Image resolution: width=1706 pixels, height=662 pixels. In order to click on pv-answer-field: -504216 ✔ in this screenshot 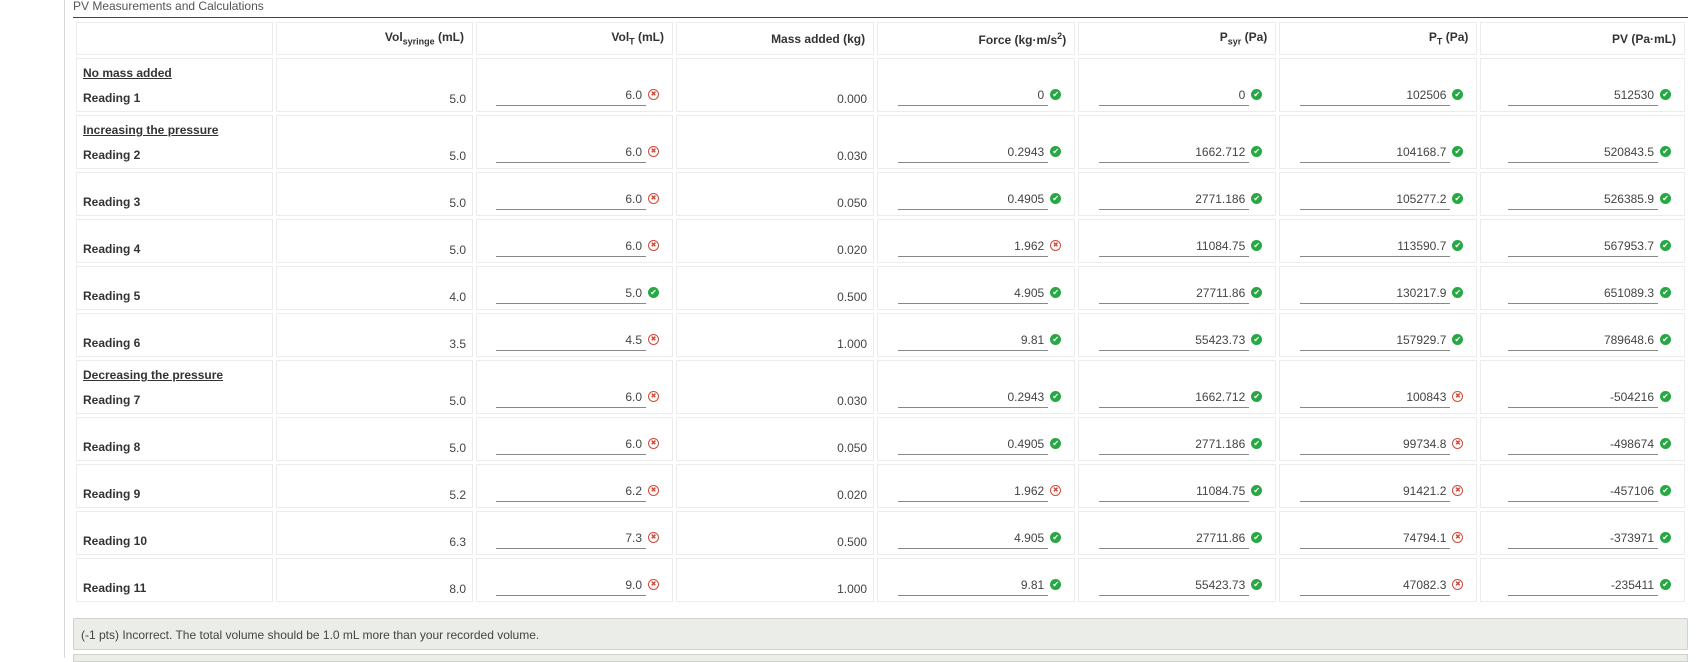, I will do `click(1589, 399)`.